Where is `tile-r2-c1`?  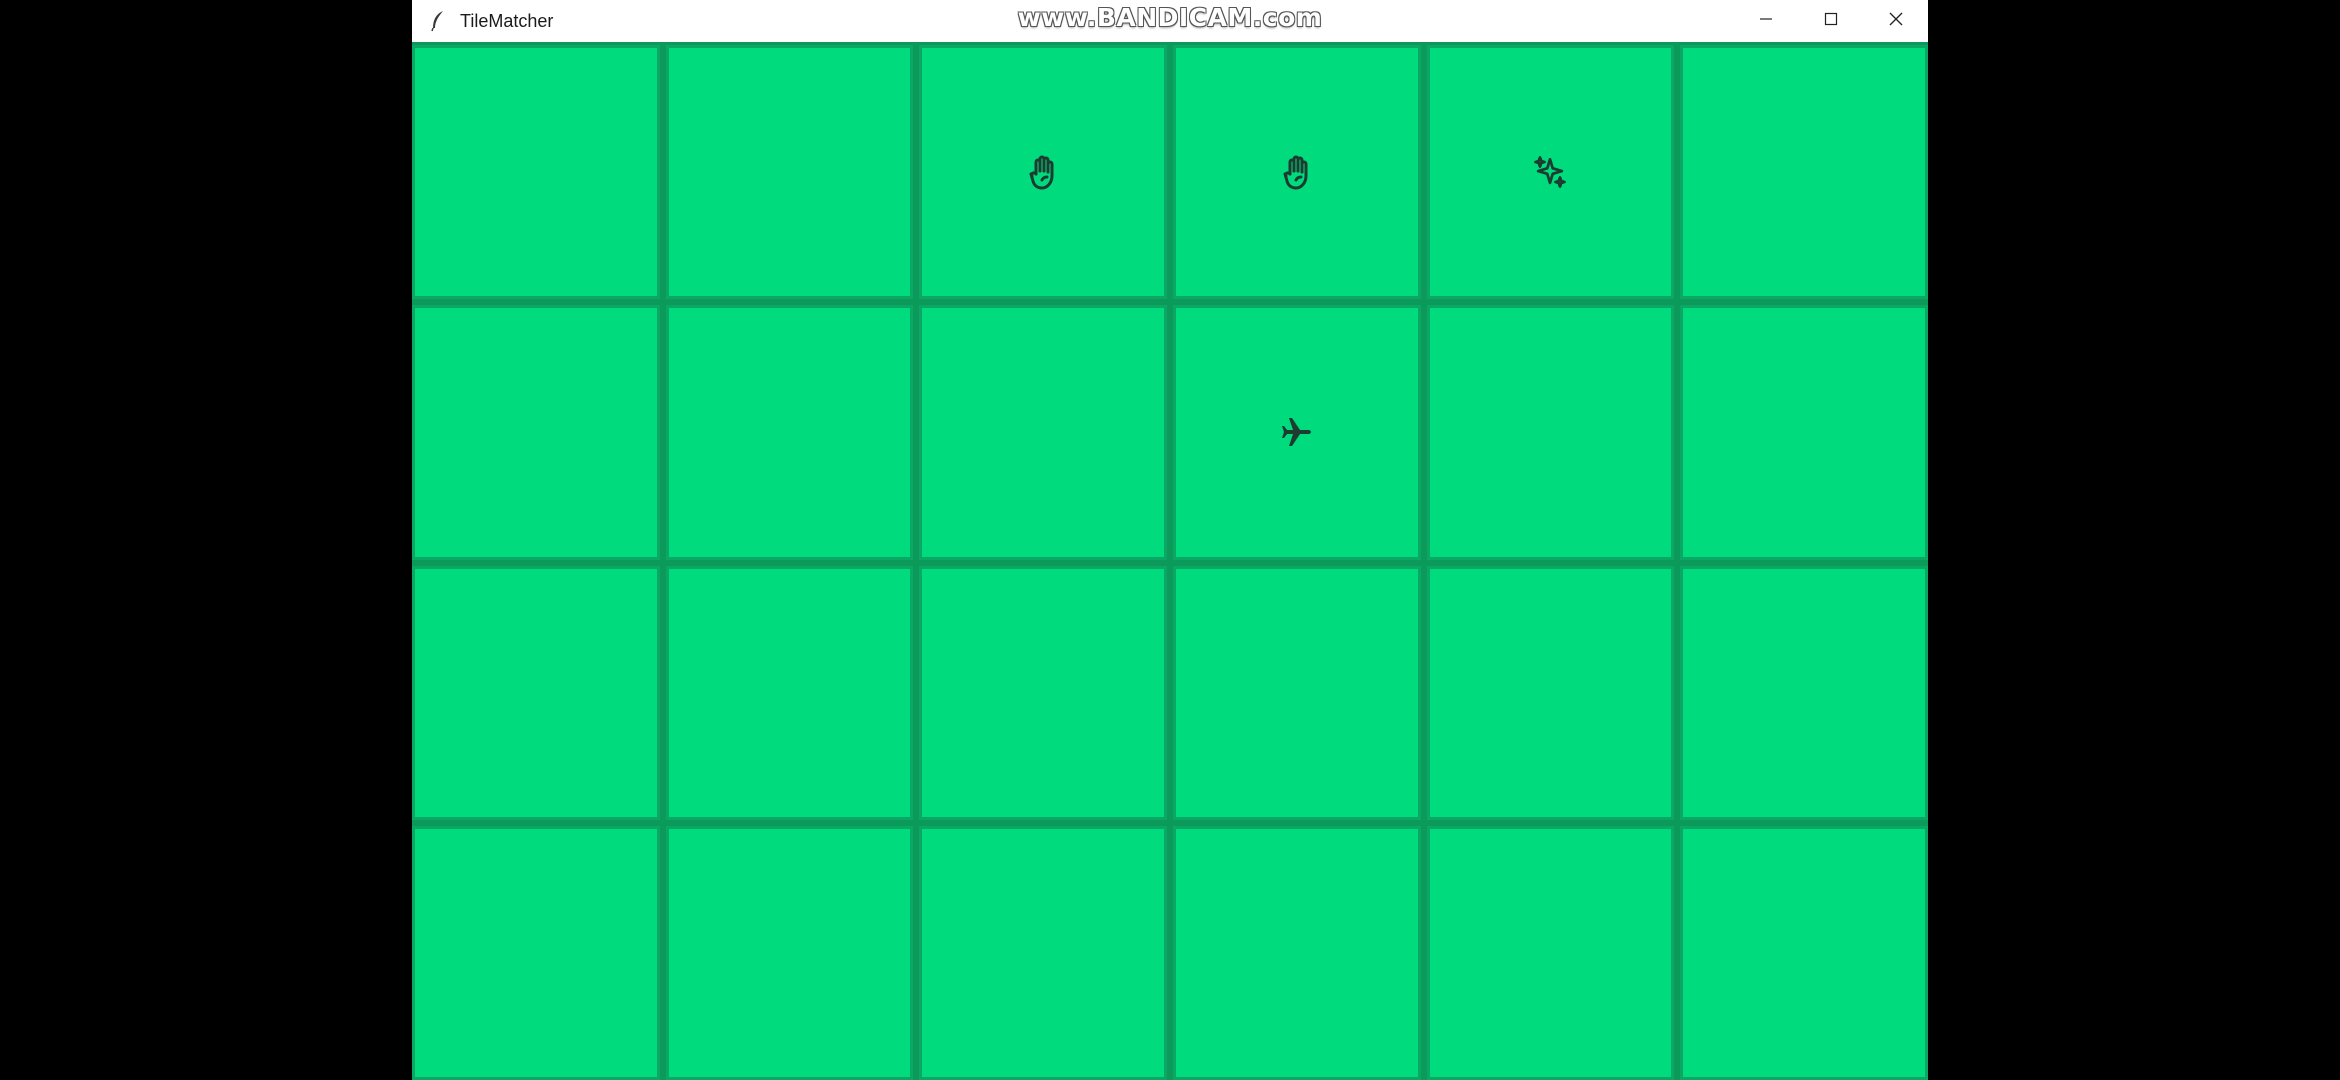 tile-r2-c1 is located at coordinates (536, 432).